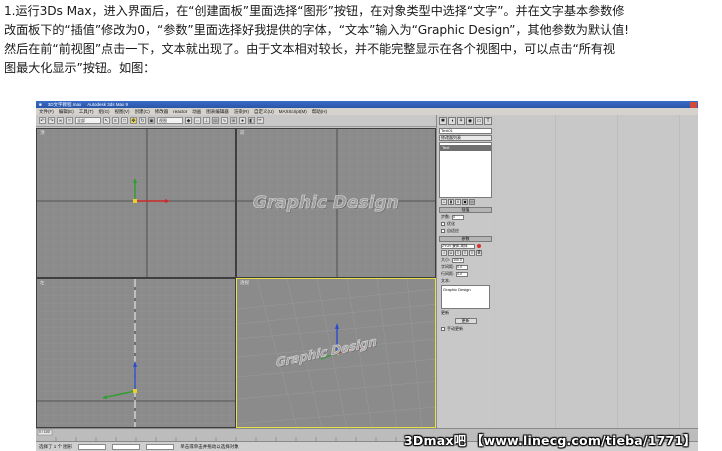 This screenshot has height=451, width=722. Describe the element at coordinates (458, 260) in the screenshot. I see `size-spinner: 100.0` at that location.